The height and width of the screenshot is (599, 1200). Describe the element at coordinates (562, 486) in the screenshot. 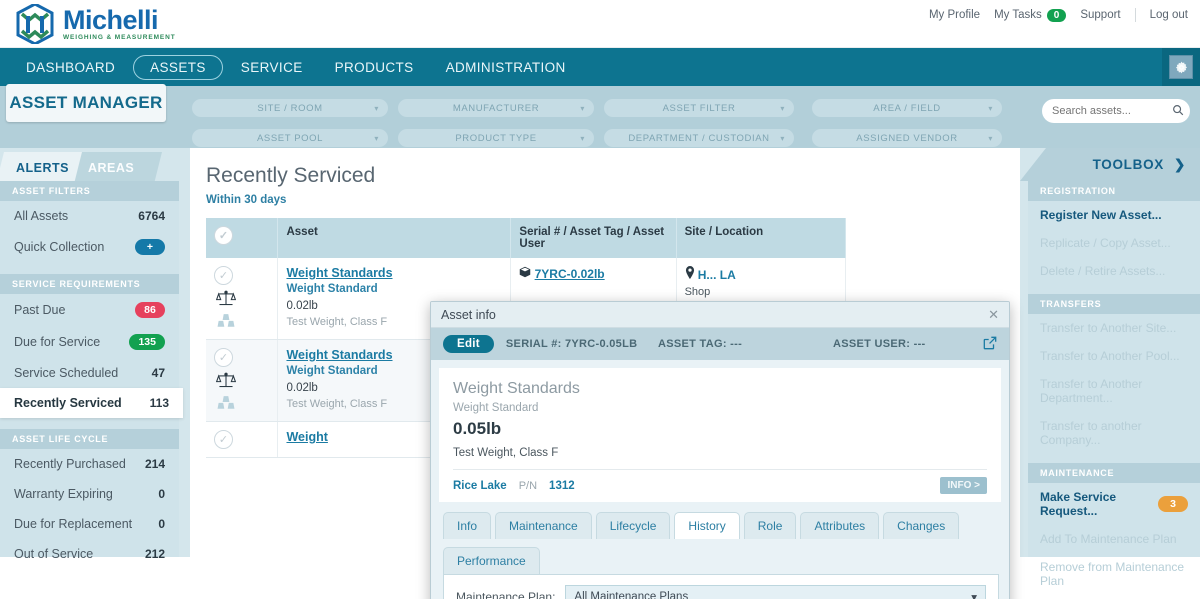

I see `part-number-value: 1312` at that location.